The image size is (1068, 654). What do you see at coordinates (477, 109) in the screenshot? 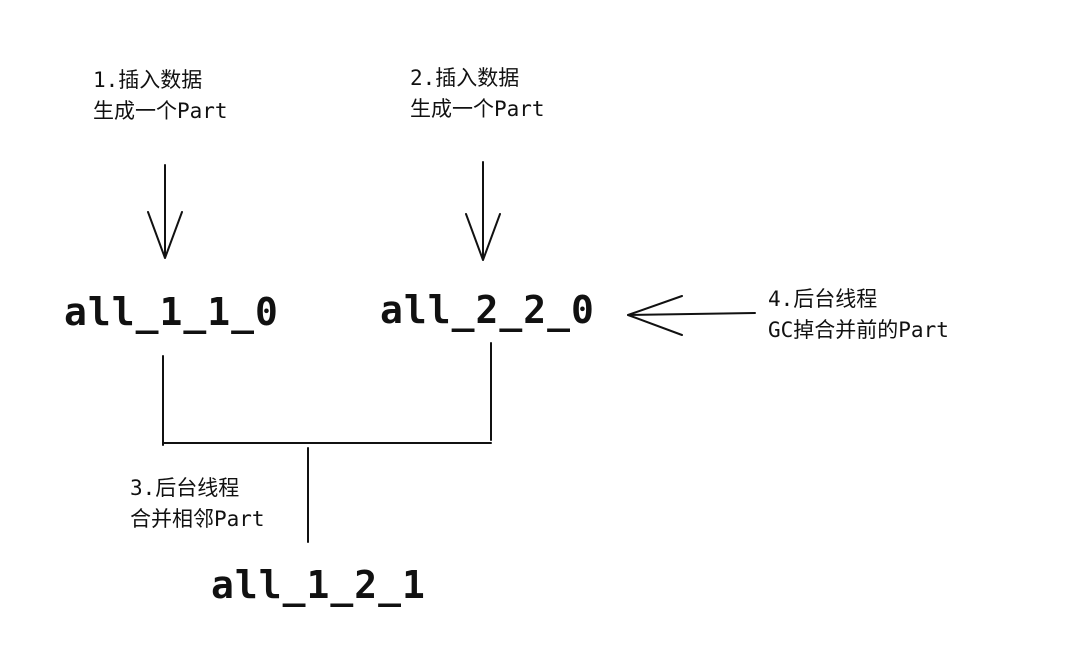
I see `step2-desc: 生成一个Part` at bounding box center [477, 109].